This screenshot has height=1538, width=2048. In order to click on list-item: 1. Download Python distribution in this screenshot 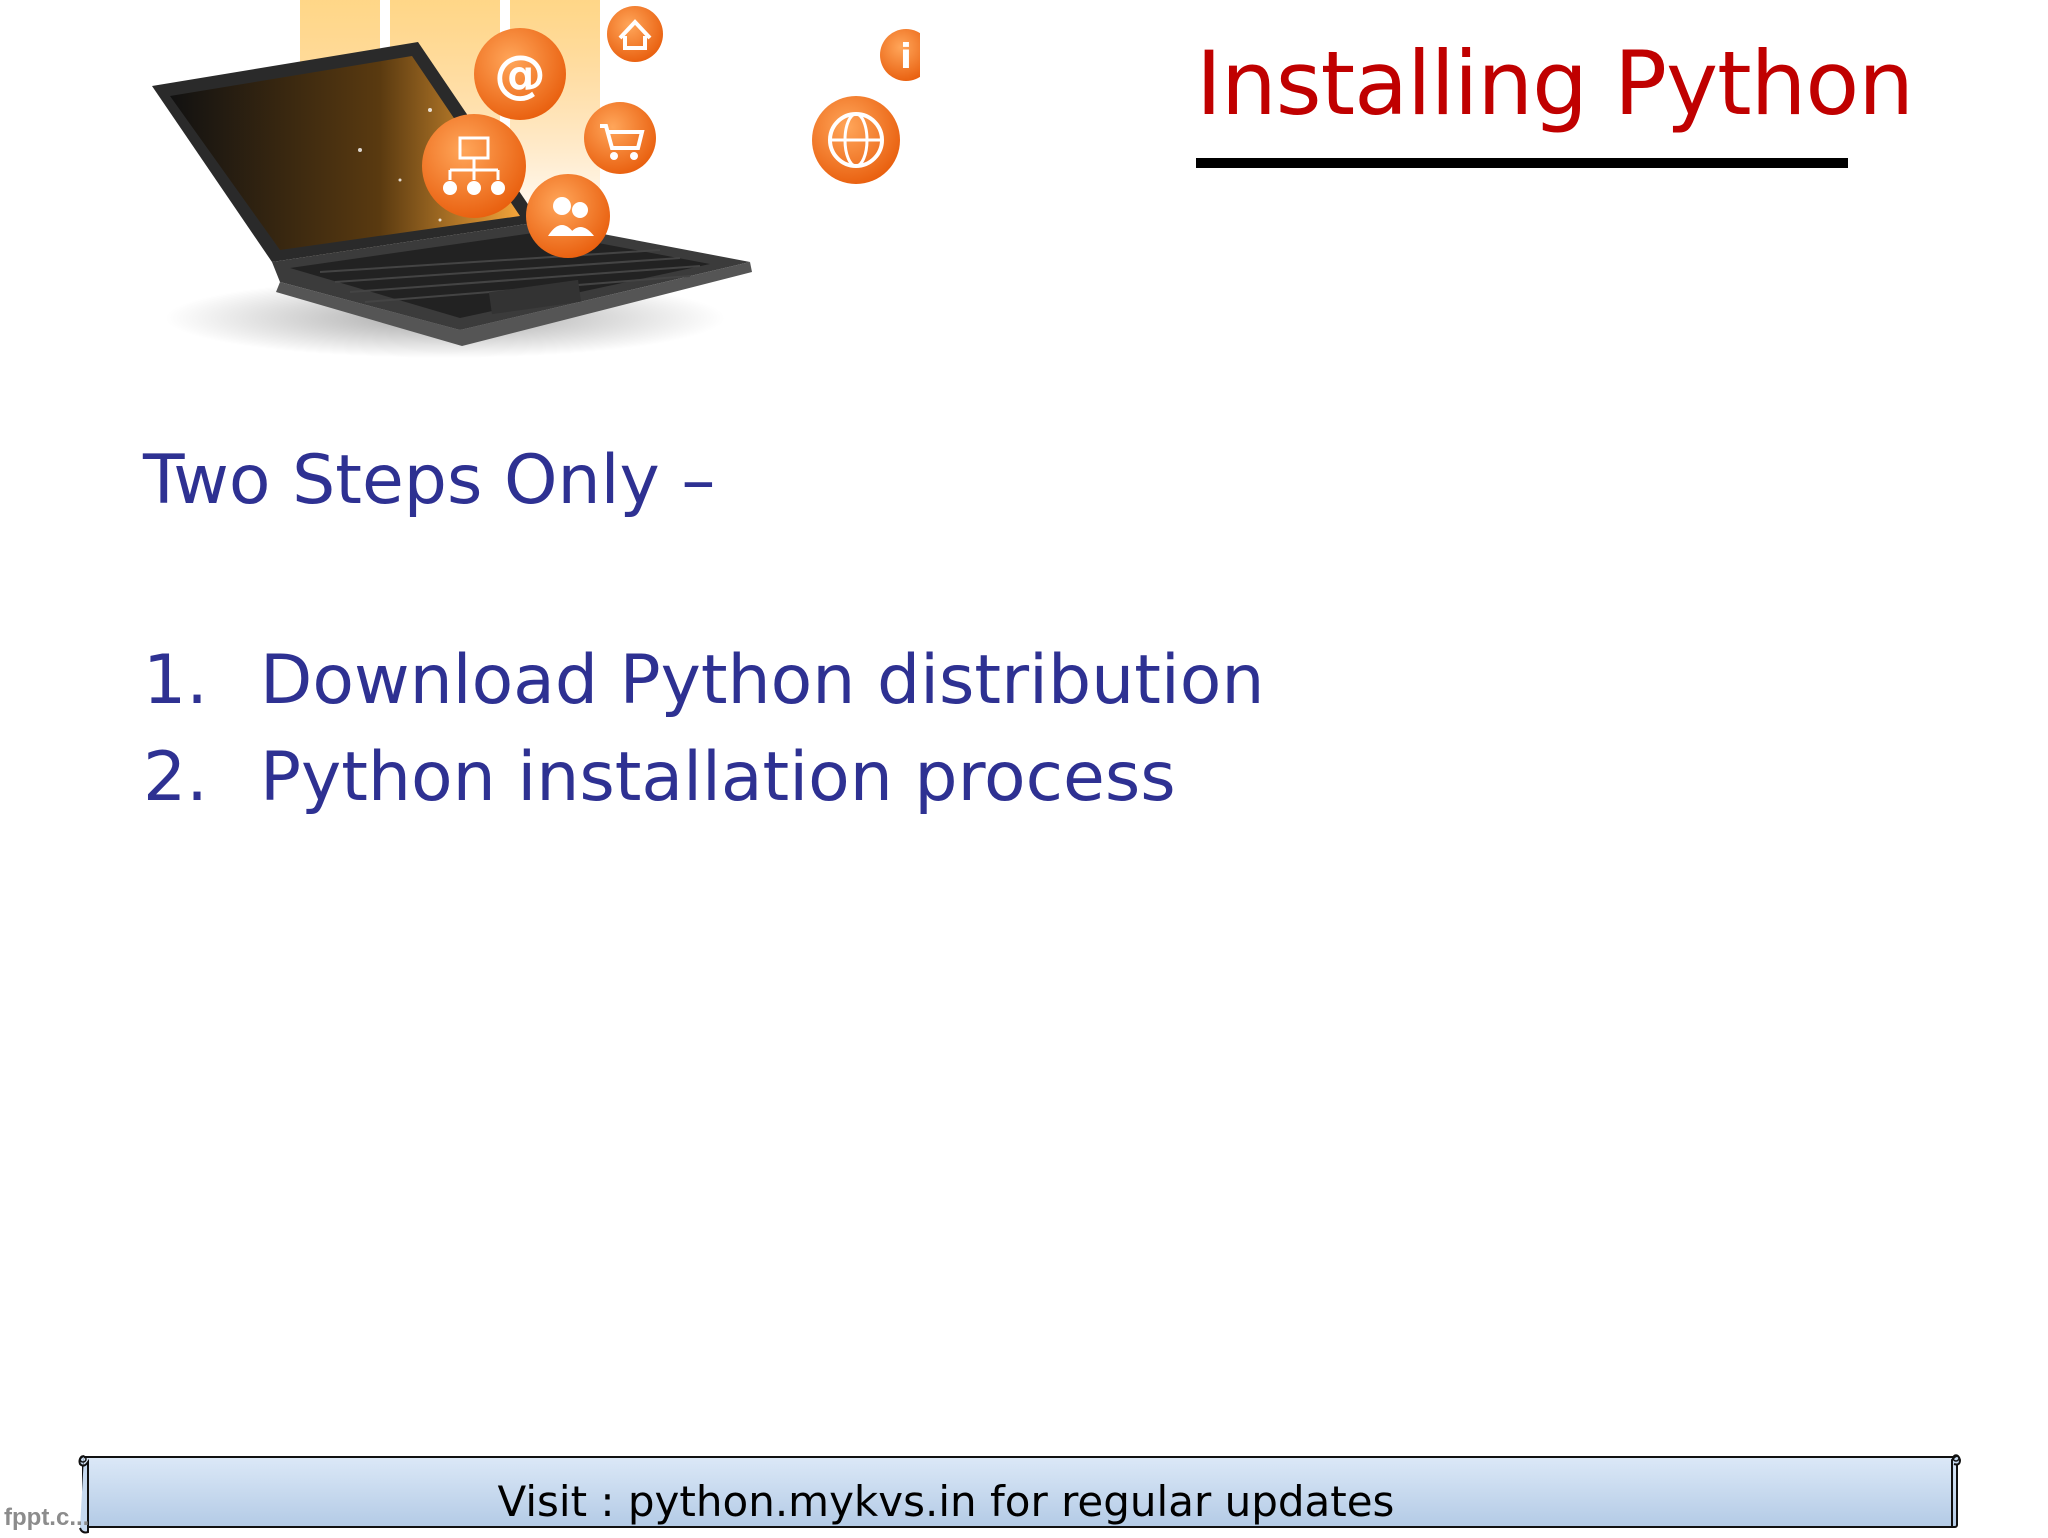, I will do `click(703, 680)`.